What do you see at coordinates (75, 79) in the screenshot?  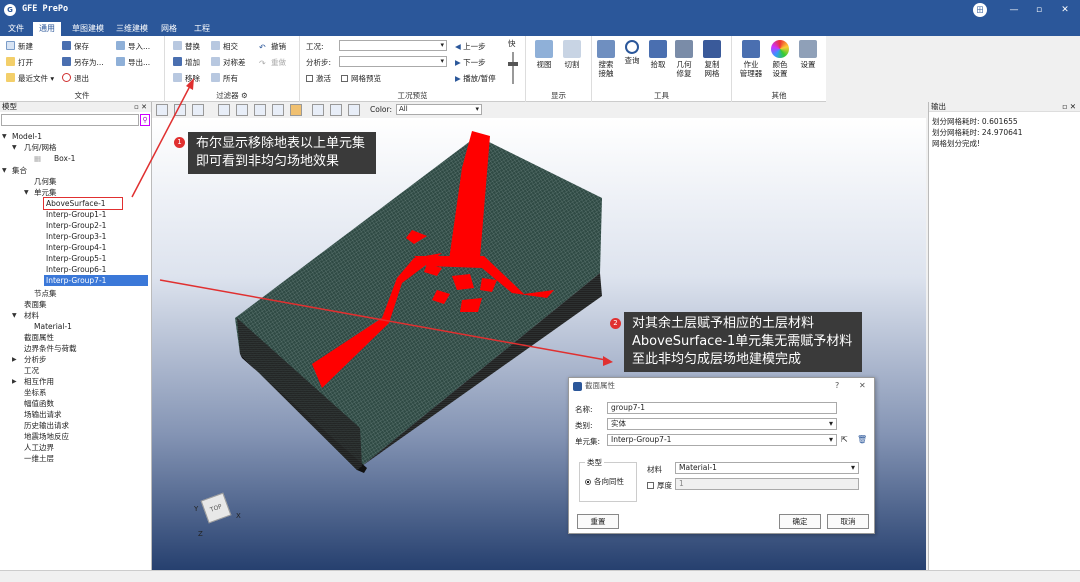 I see `exit-button: 退出` at bounding box center [75, 79].